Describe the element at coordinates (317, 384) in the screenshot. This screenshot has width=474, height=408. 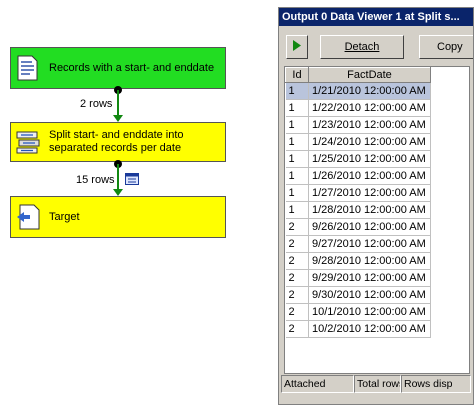
I see `status-attached: Attached` at that location.